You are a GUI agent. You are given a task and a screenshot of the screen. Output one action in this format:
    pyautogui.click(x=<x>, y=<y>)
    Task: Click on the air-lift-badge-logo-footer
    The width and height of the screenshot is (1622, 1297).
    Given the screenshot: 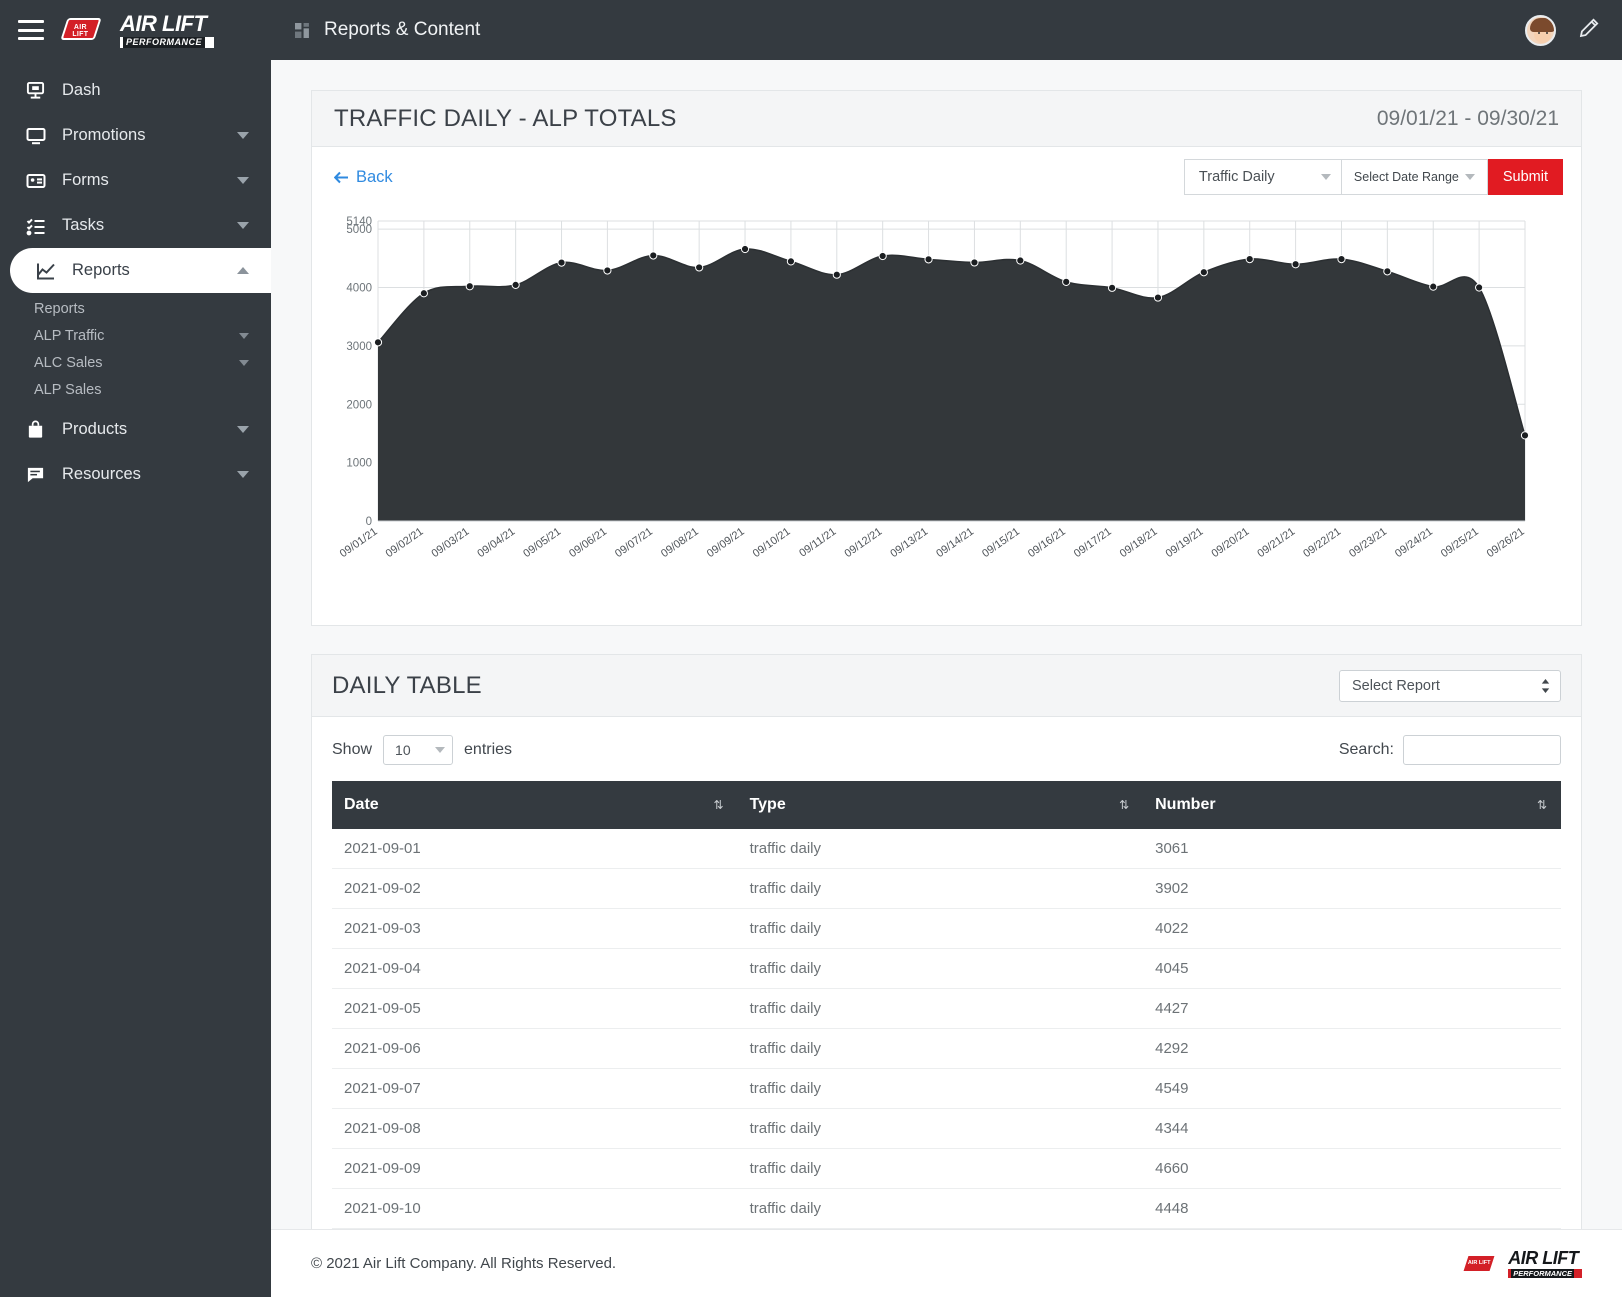 What is the action you would take?
    pyautogui.click(x=1480, y=1264)
    